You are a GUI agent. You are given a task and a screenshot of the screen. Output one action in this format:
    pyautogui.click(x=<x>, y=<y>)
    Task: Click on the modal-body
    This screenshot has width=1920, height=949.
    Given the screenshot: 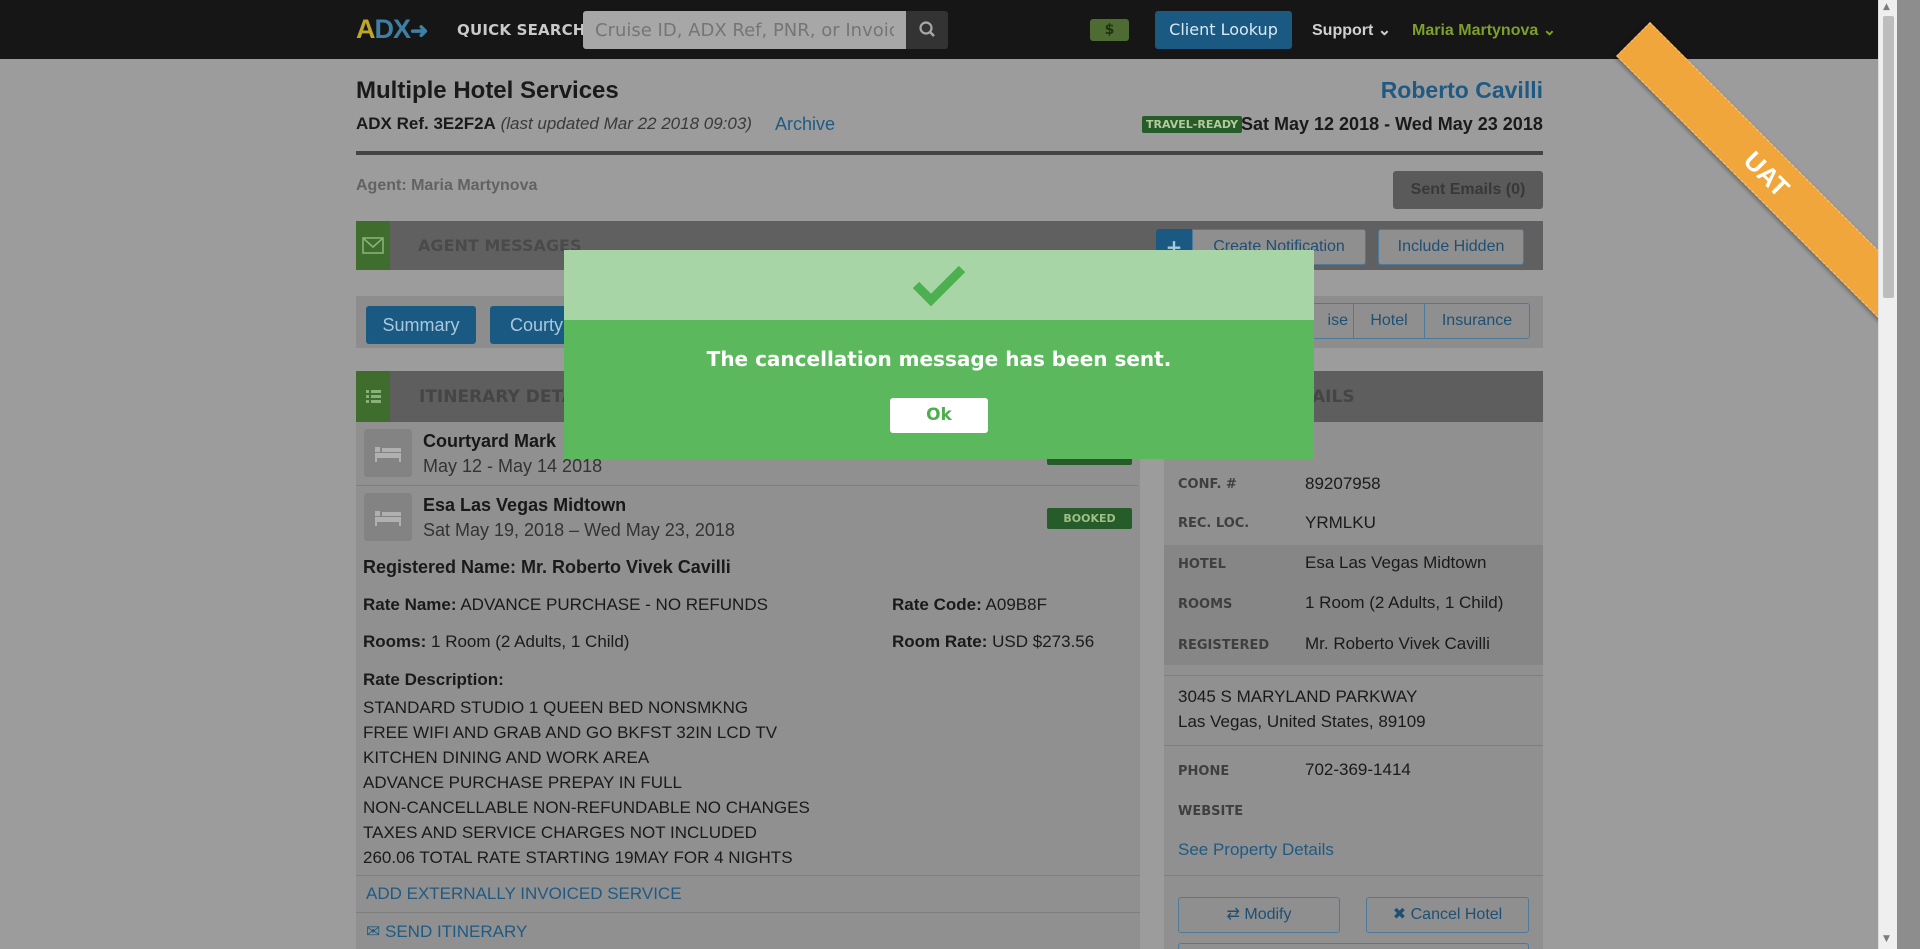 What is the action you would take?
    pyautogui.click(x=939, y=389)
    